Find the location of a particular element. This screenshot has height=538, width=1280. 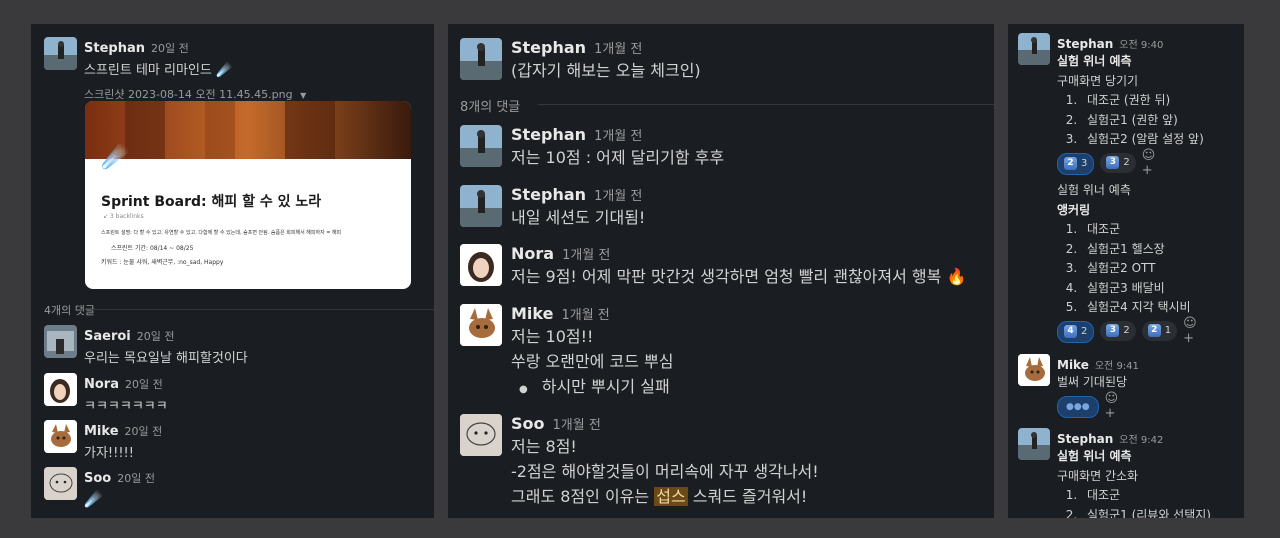

list-item: 대조군 is located at coordinates (1162, 496).